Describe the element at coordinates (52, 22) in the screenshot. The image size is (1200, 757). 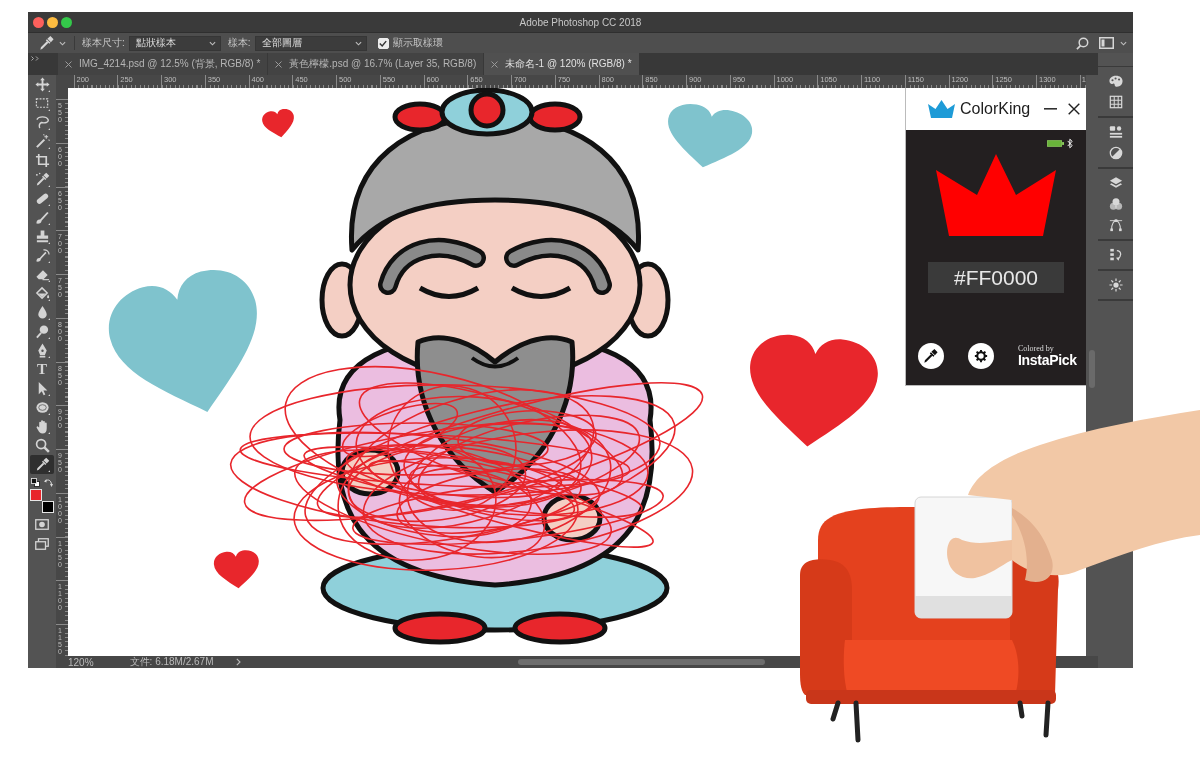
I see `window-minimize-button` at that location.